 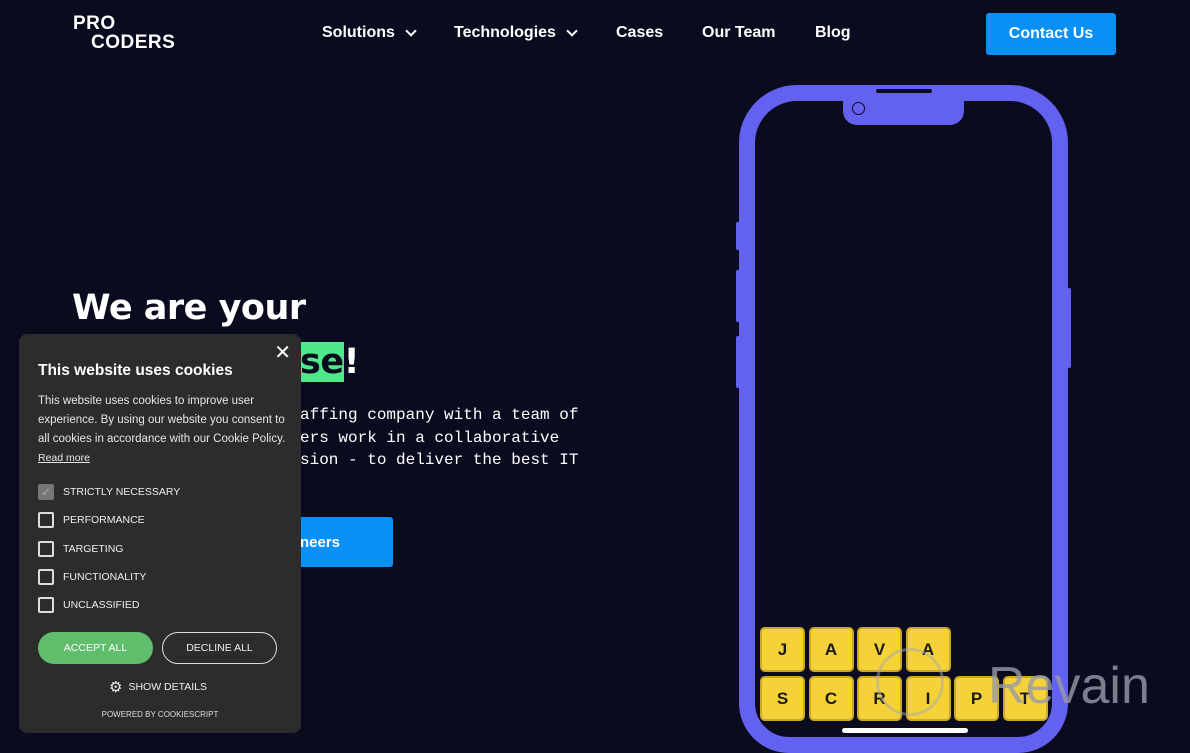 I want to click on logo: PRO CODERS, so click(x=124, y=33).